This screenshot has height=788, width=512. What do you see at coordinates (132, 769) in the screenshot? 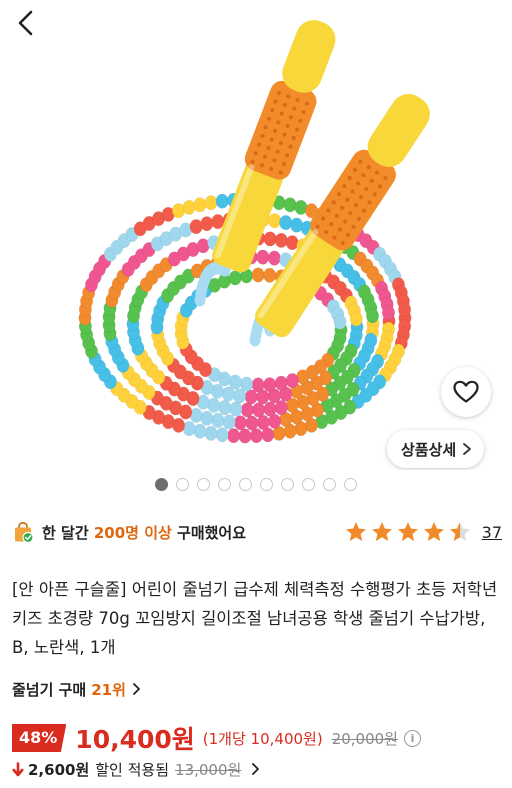
I see `coupon-label: 할인 적용됨` at bounding box center [132, 769].